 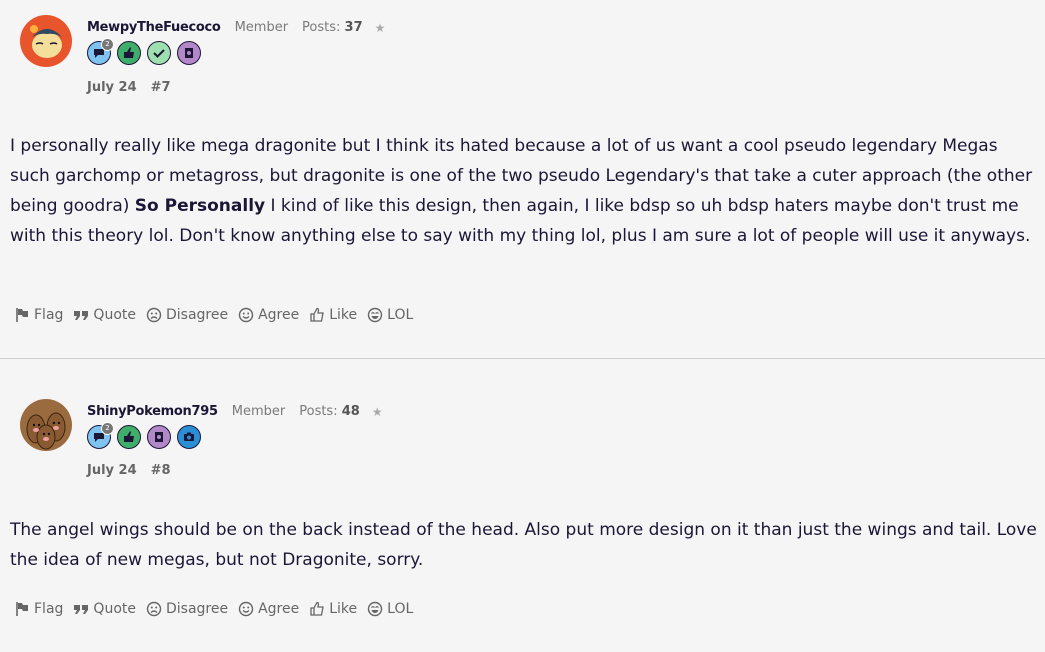 I want to click on post-date-line: July 24 #7, so click(x=129, y=87).